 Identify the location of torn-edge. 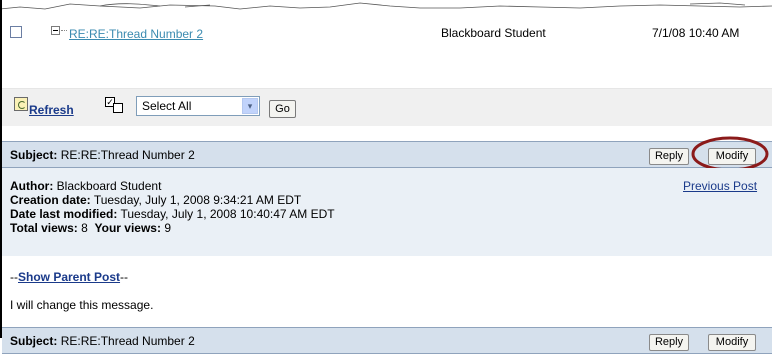
(386, 6).